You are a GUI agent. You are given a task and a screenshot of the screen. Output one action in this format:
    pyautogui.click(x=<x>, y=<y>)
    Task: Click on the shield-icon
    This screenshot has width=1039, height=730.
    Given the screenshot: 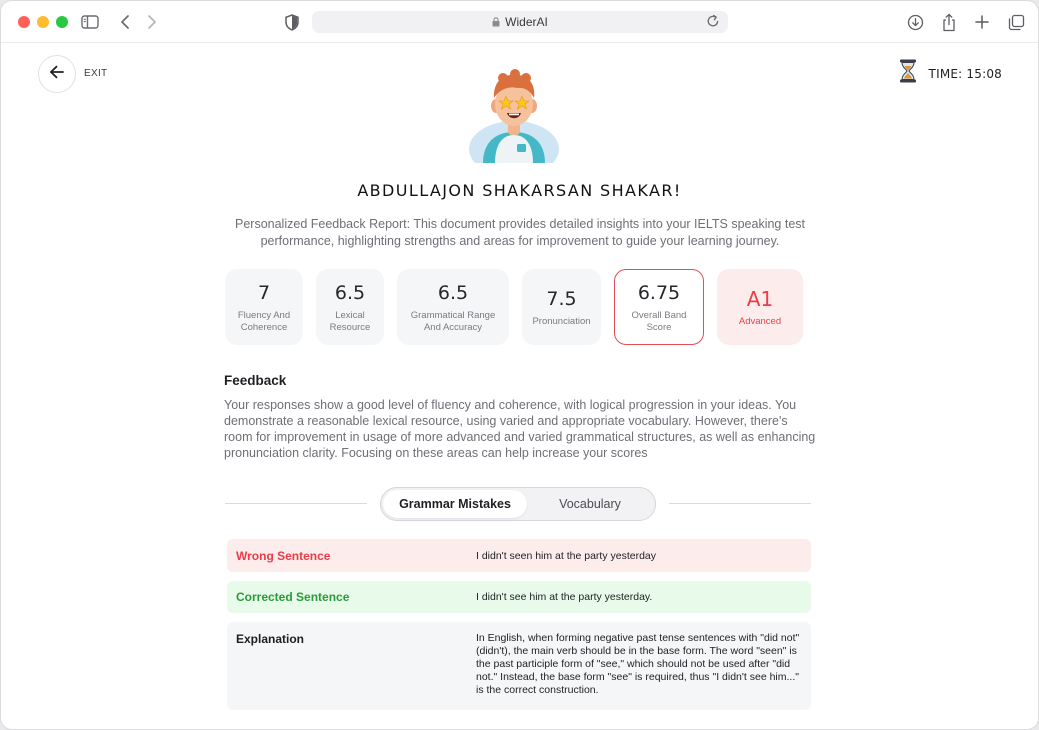 What is the action you would take?
    pyautogui.click(x=292, y=22)
    